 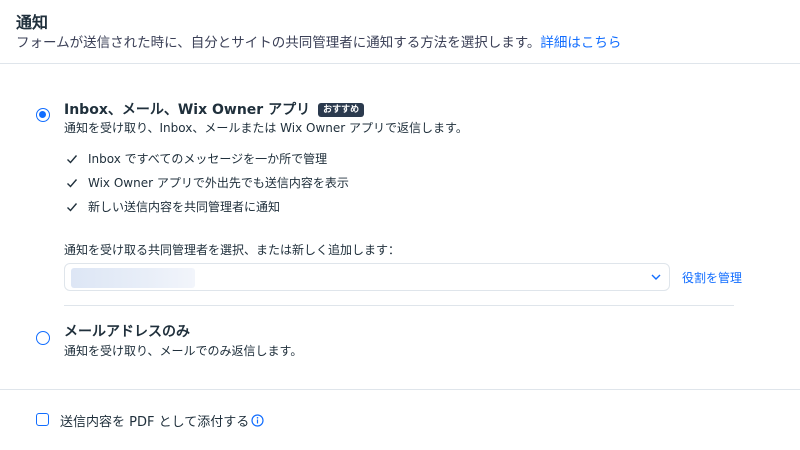 What do you see at coordinates (656, 277) in the screenshot?
I see `chevron-down-icon` at bounding box center [656, 277].